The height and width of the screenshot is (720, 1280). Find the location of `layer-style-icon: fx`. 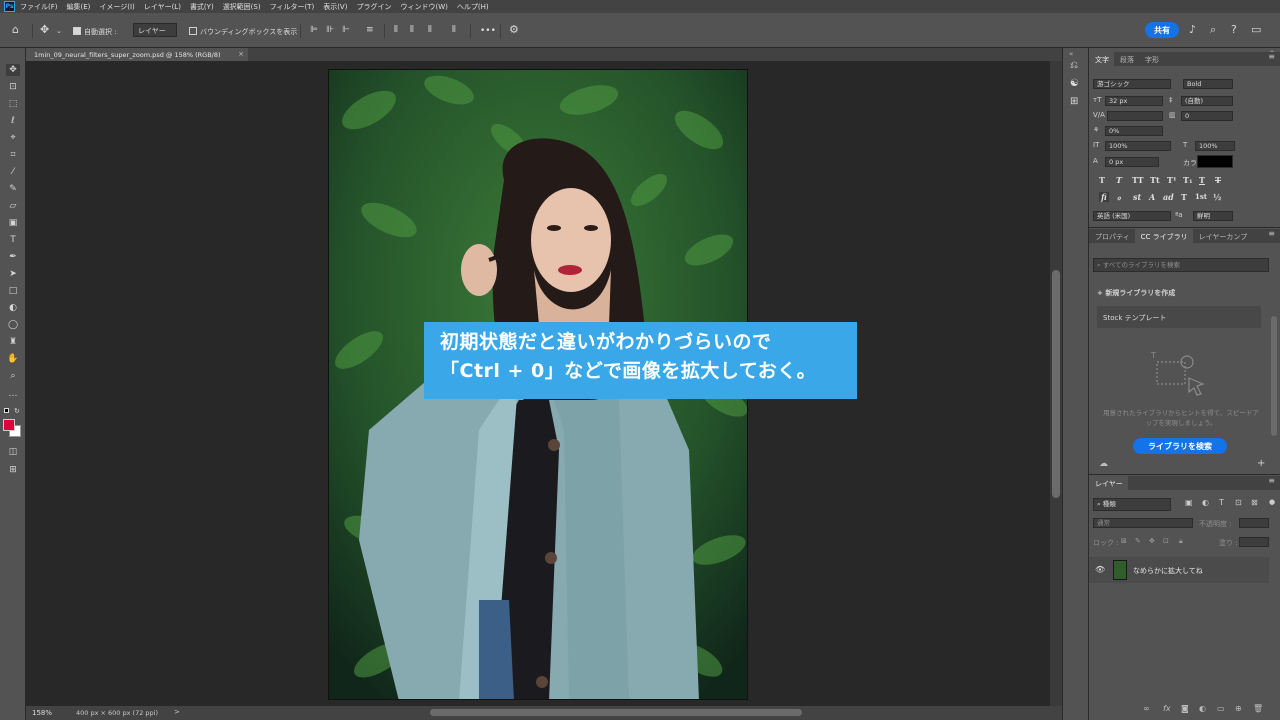

layer-style-icon: fx is located at coordinates (1167, 708).